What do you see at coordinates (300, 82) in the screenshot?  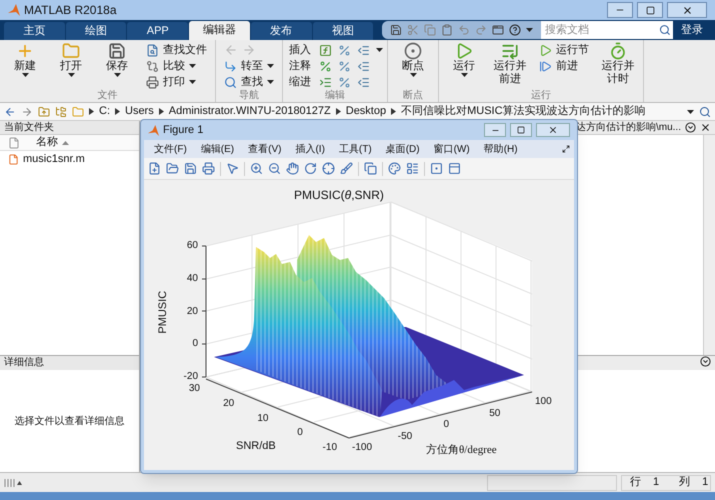 I see `toolstrip-button: 缩进` at bounding box center [300, 82].